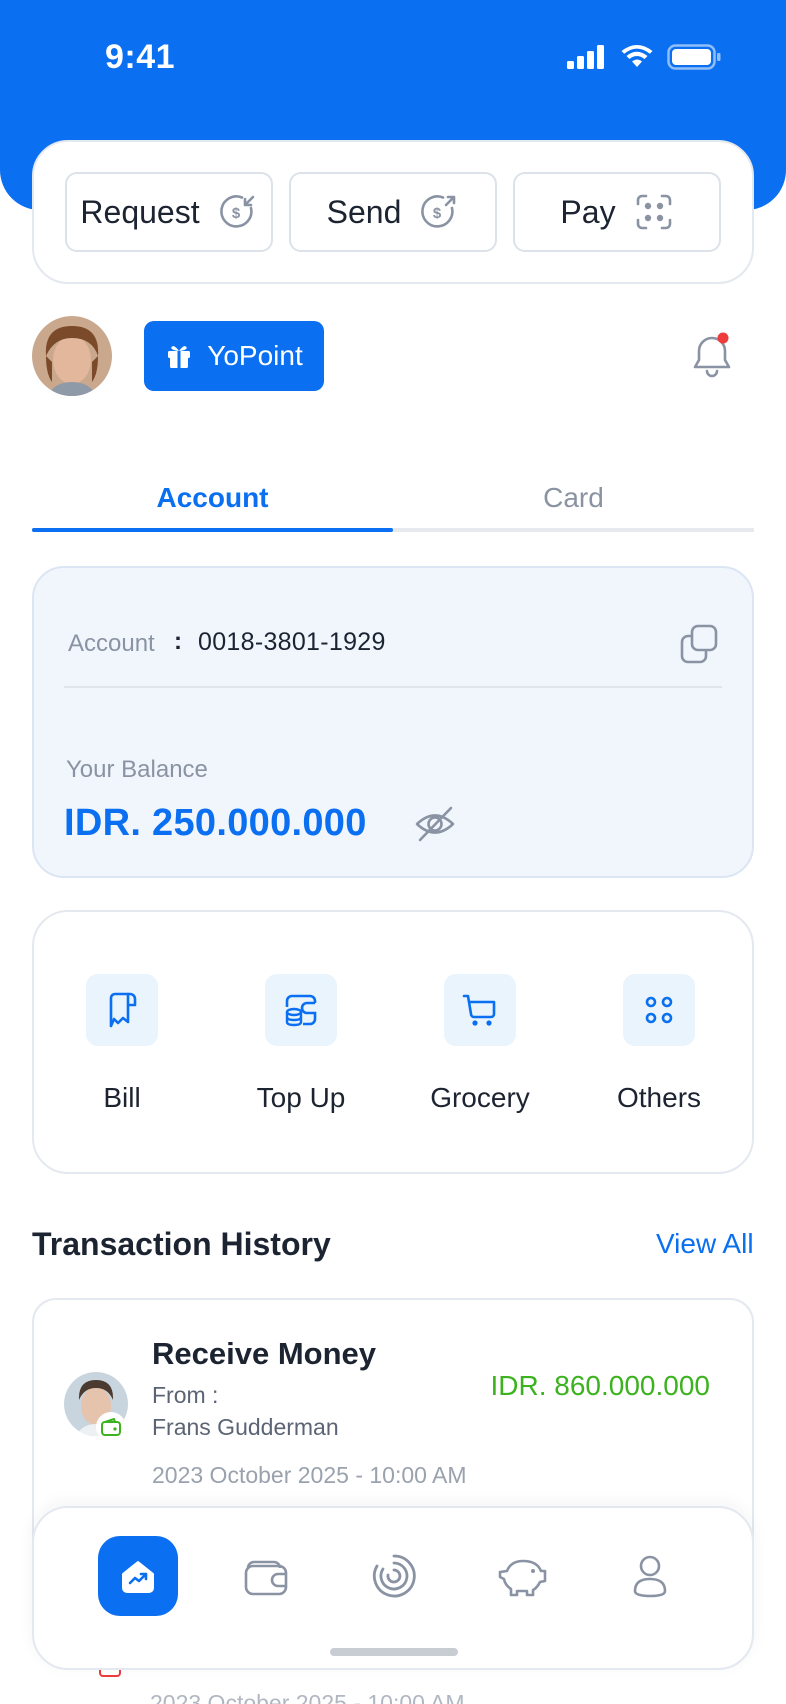 Image resolution: width=786 pixels, height=1704 pixels. What do you see at coordinates (212, 500) in the screenshot?
I see `tab-account: Account` at bounding box center [212, 500].